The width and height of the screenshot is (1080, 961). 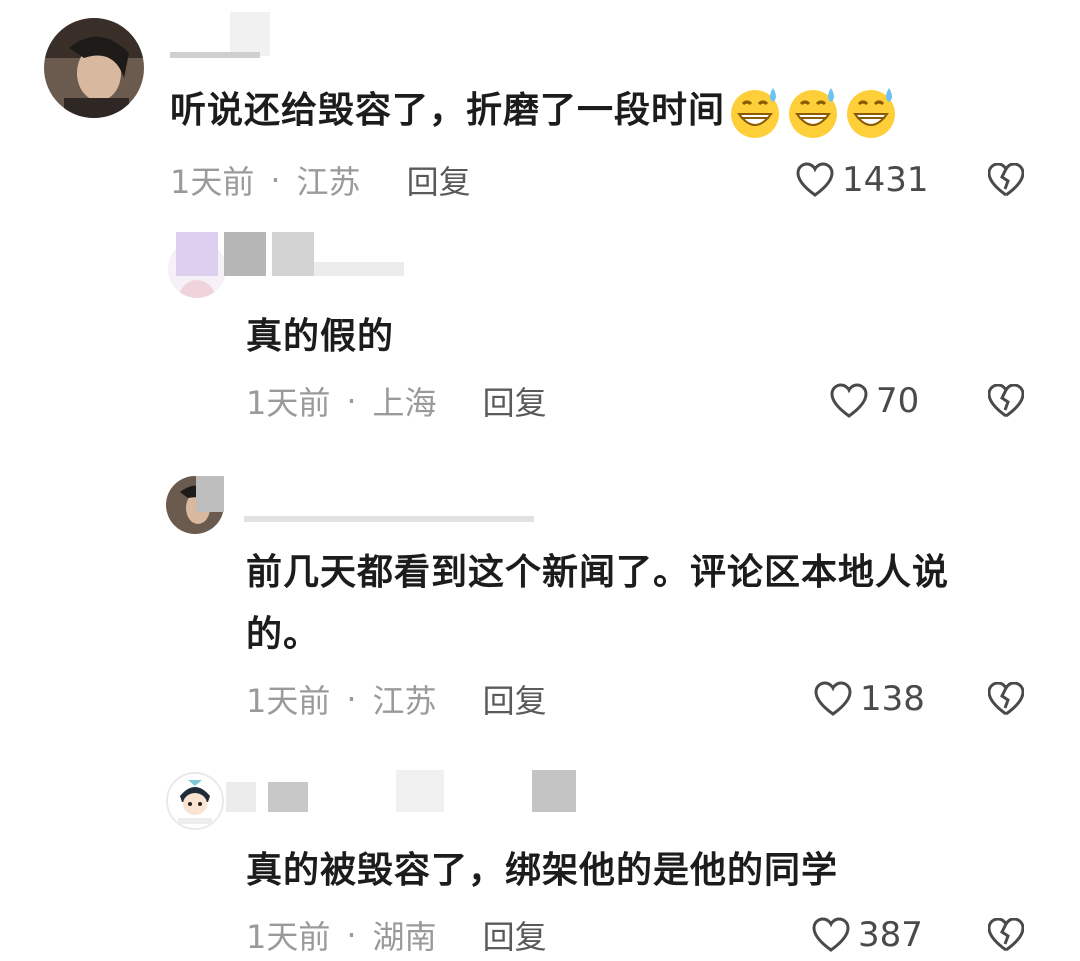 What do you see at coordinates (320, 336) in the screenshot?
I see `comment-text: 真的假的` at bounding box center [320, 336].